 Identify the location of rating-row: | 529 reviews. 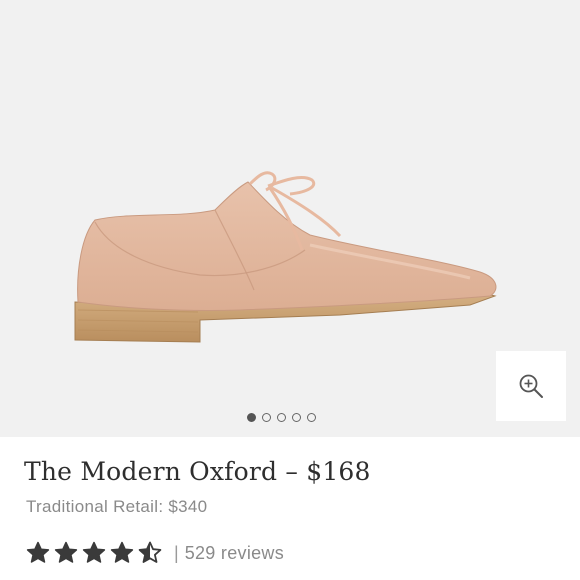
(155, 553).